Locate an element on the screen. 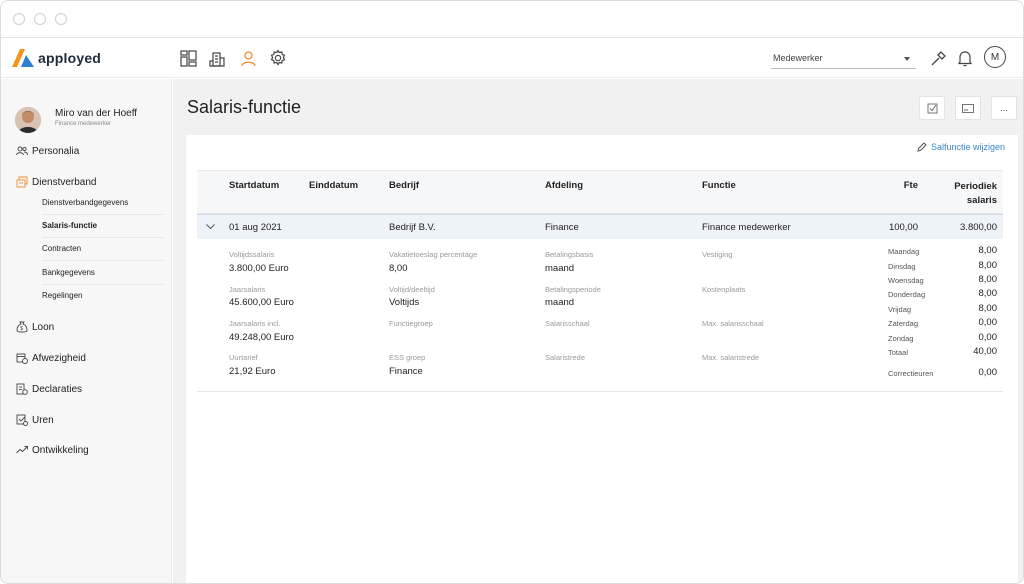 The image size is (1024, 584). day-label: Maandag is located at coordinates (904, 251).